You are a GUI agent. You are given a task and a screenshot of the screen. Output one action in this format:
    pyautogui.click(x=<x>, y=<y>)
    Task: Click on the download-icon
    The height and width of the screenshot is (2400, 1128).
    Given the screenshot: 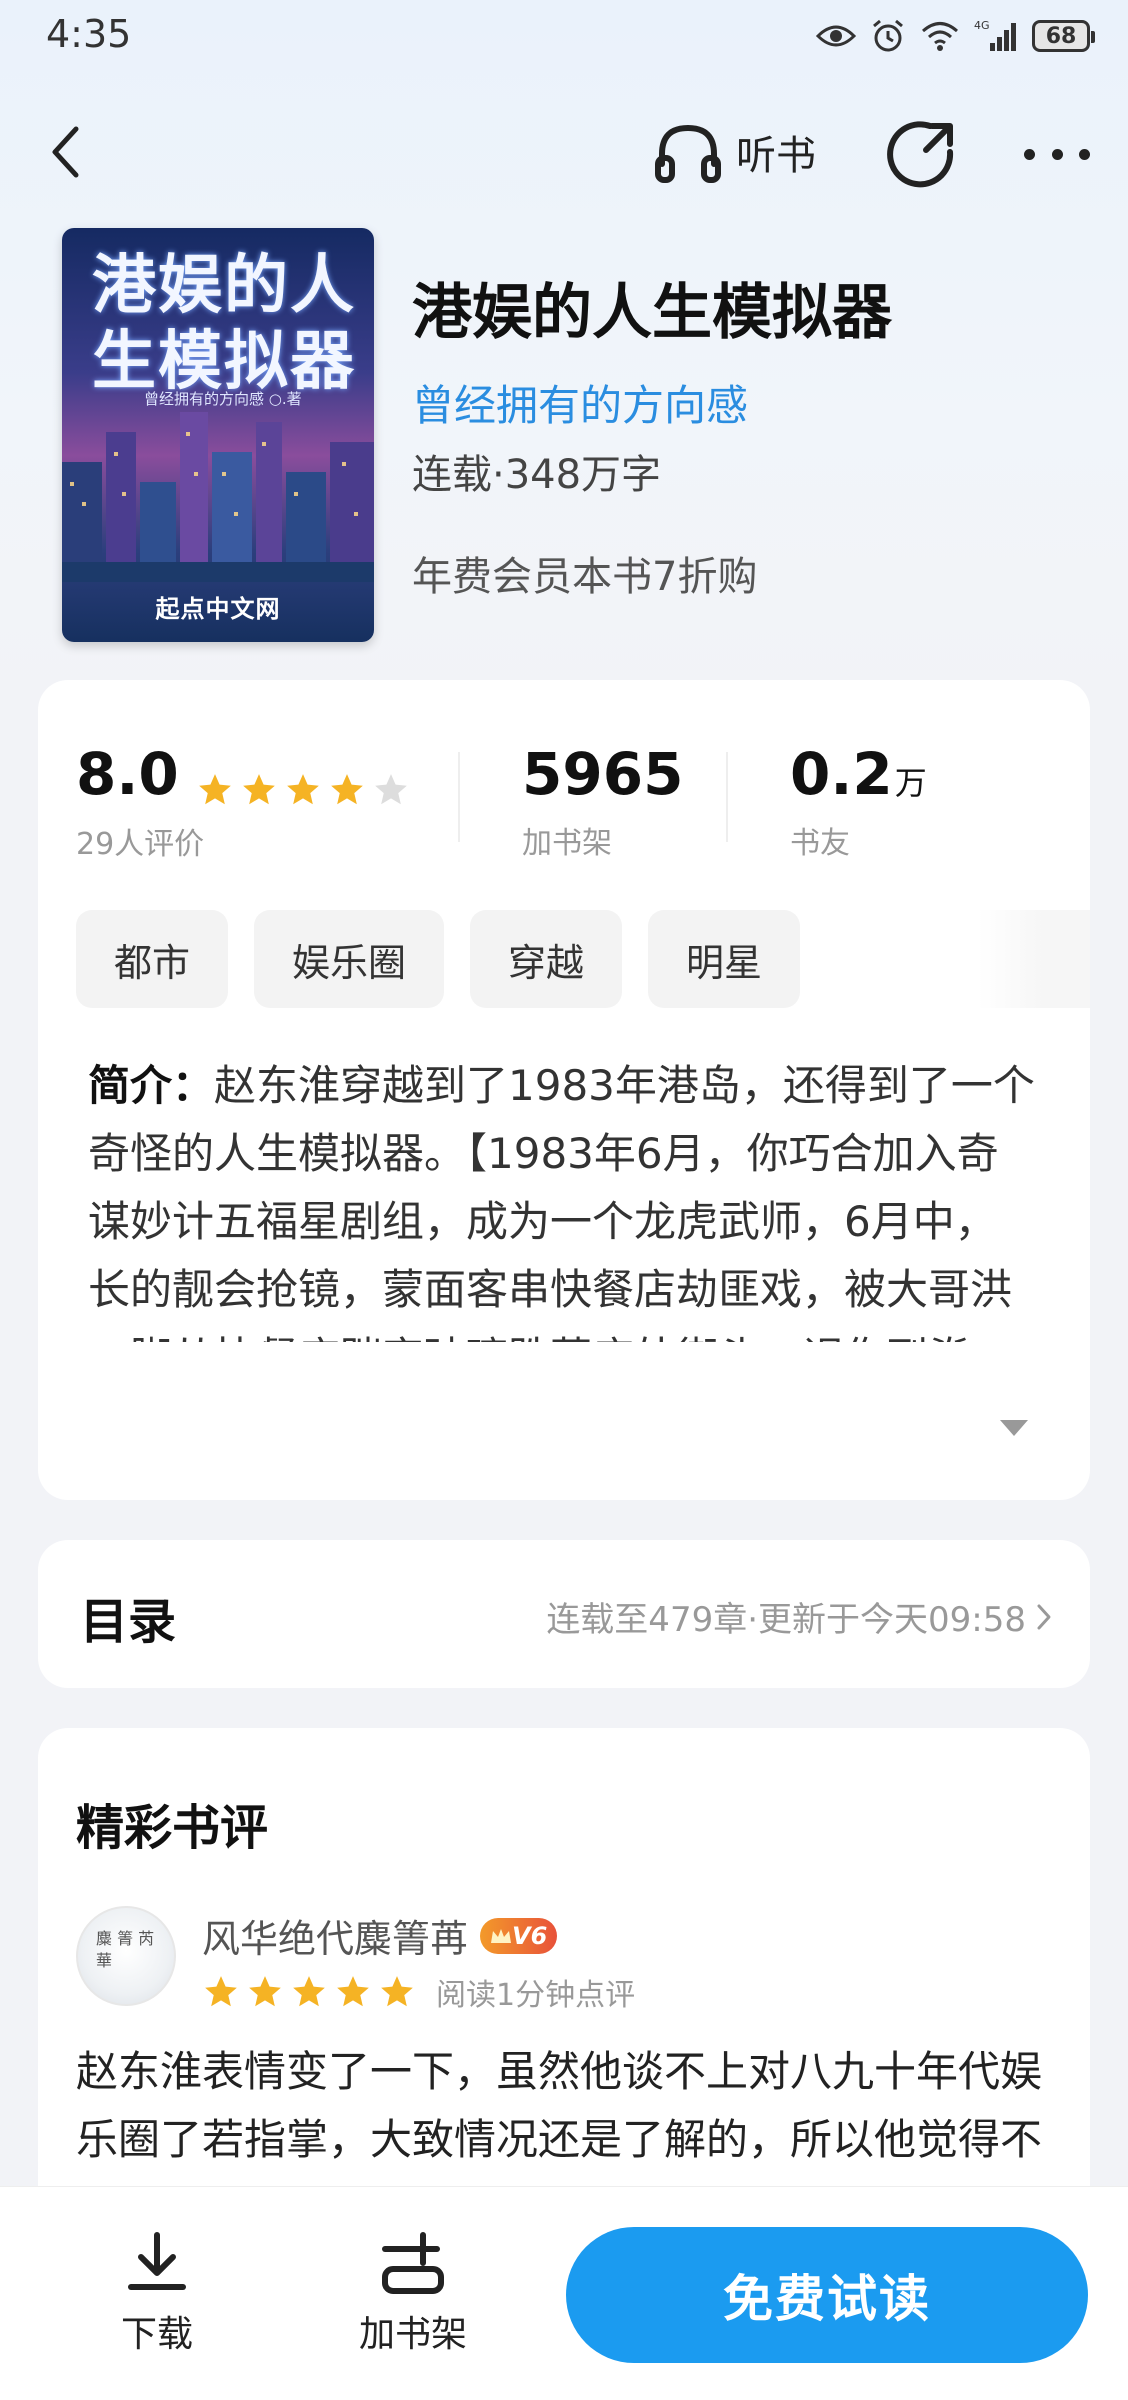 What is the action you would take?
    pyautogui.click(x=157, y=2261)
    